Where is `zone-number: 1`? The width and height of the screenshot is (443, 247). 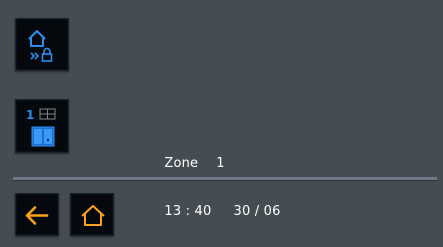
zone-number: 1 is located at coordinates (220, 163).